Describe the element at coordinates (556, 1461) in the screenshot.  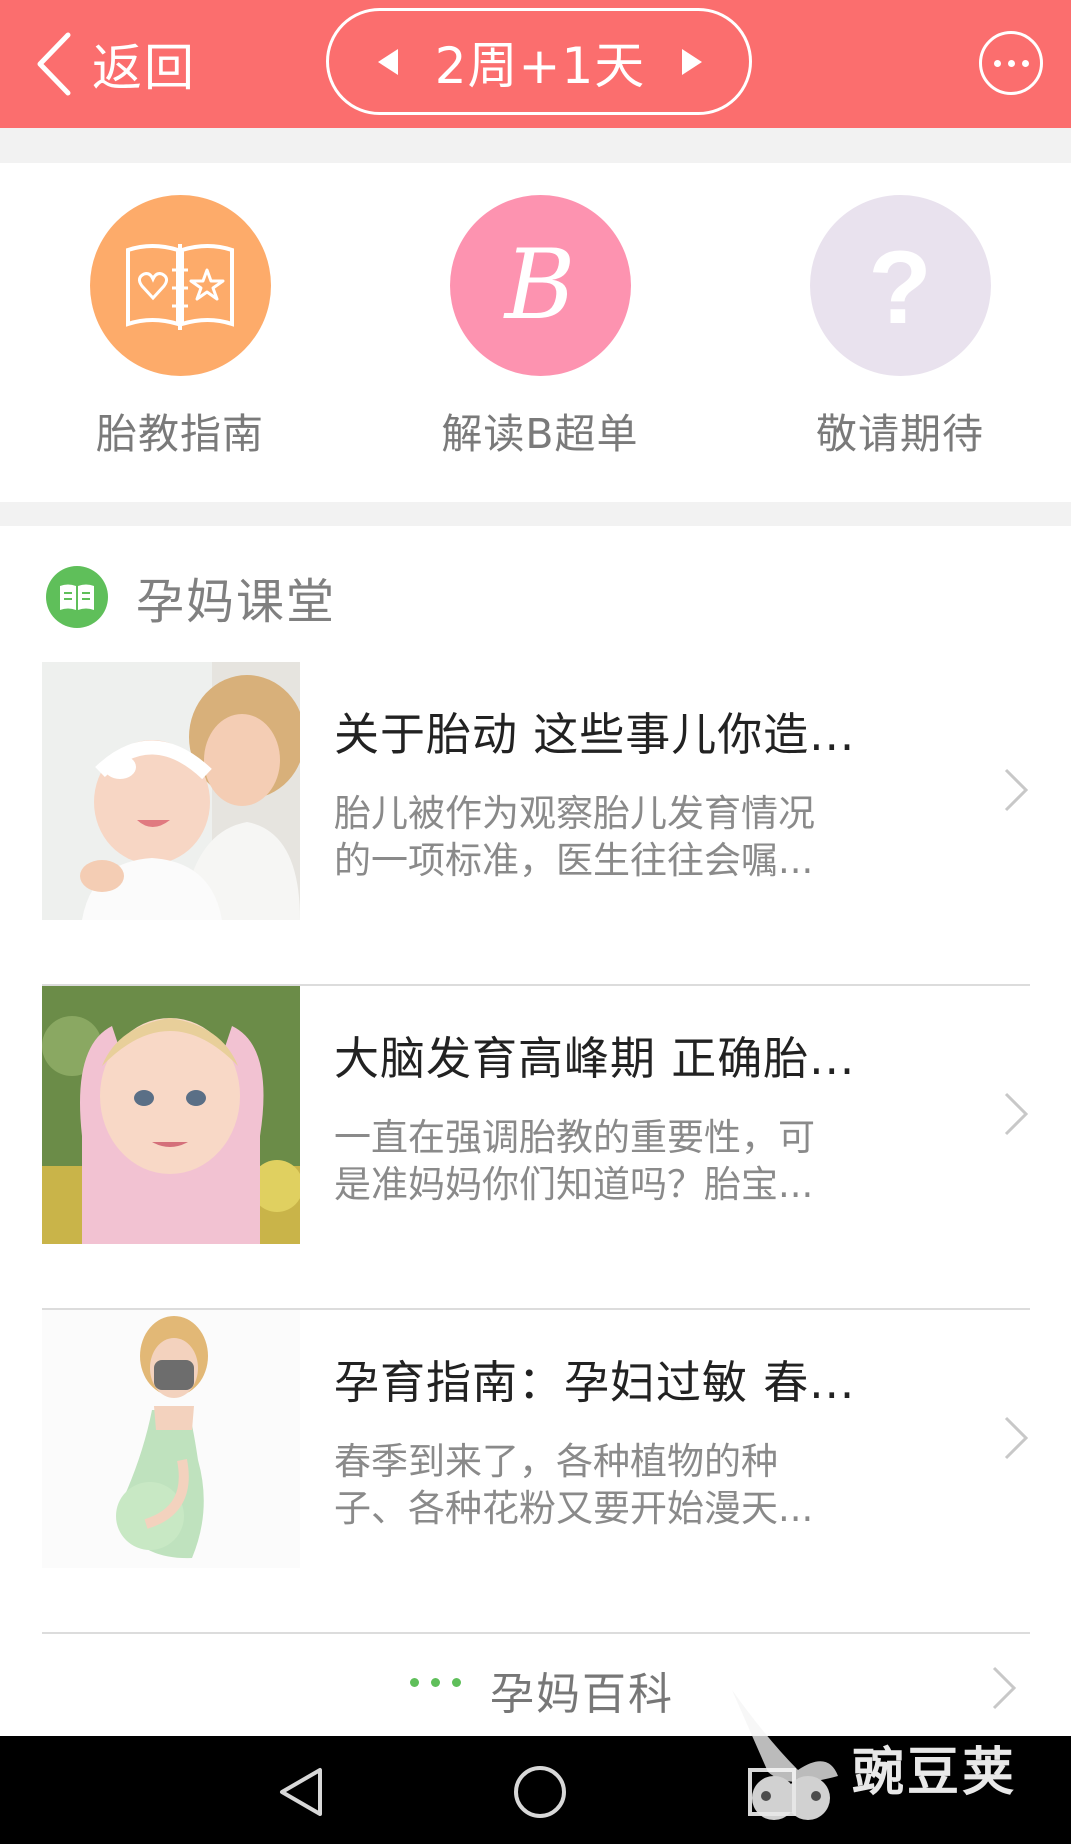
I see `summary-line: 春季到来了，各种植物的种` at that location.